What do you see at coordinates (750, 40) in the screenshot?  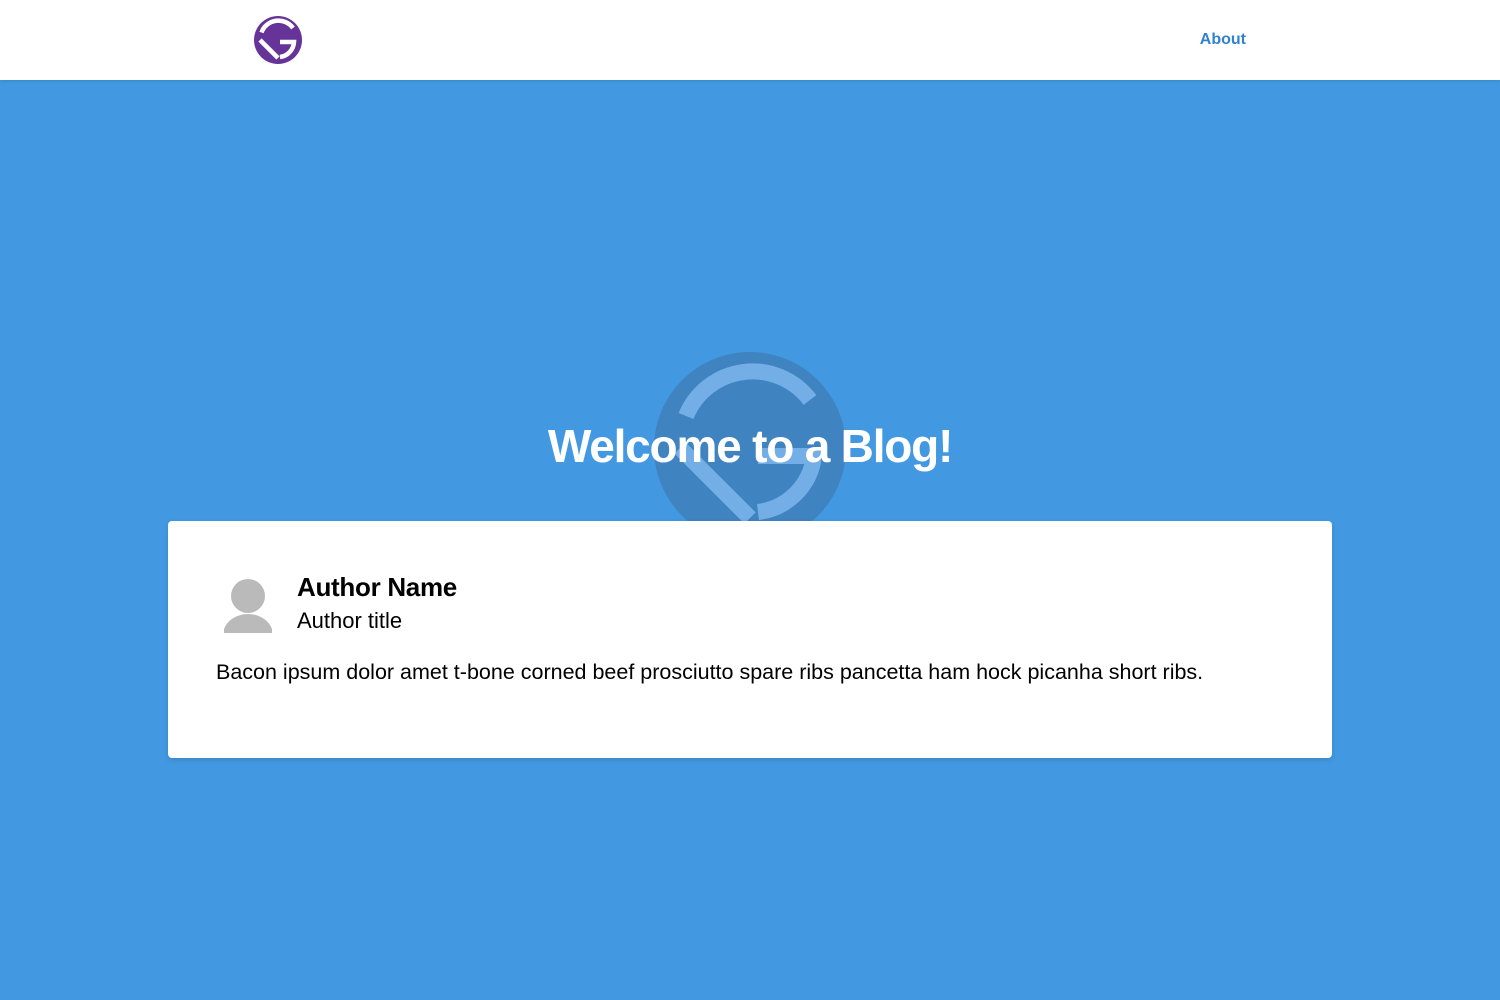 I see `site-header: About` at bounding box center [750, 40].